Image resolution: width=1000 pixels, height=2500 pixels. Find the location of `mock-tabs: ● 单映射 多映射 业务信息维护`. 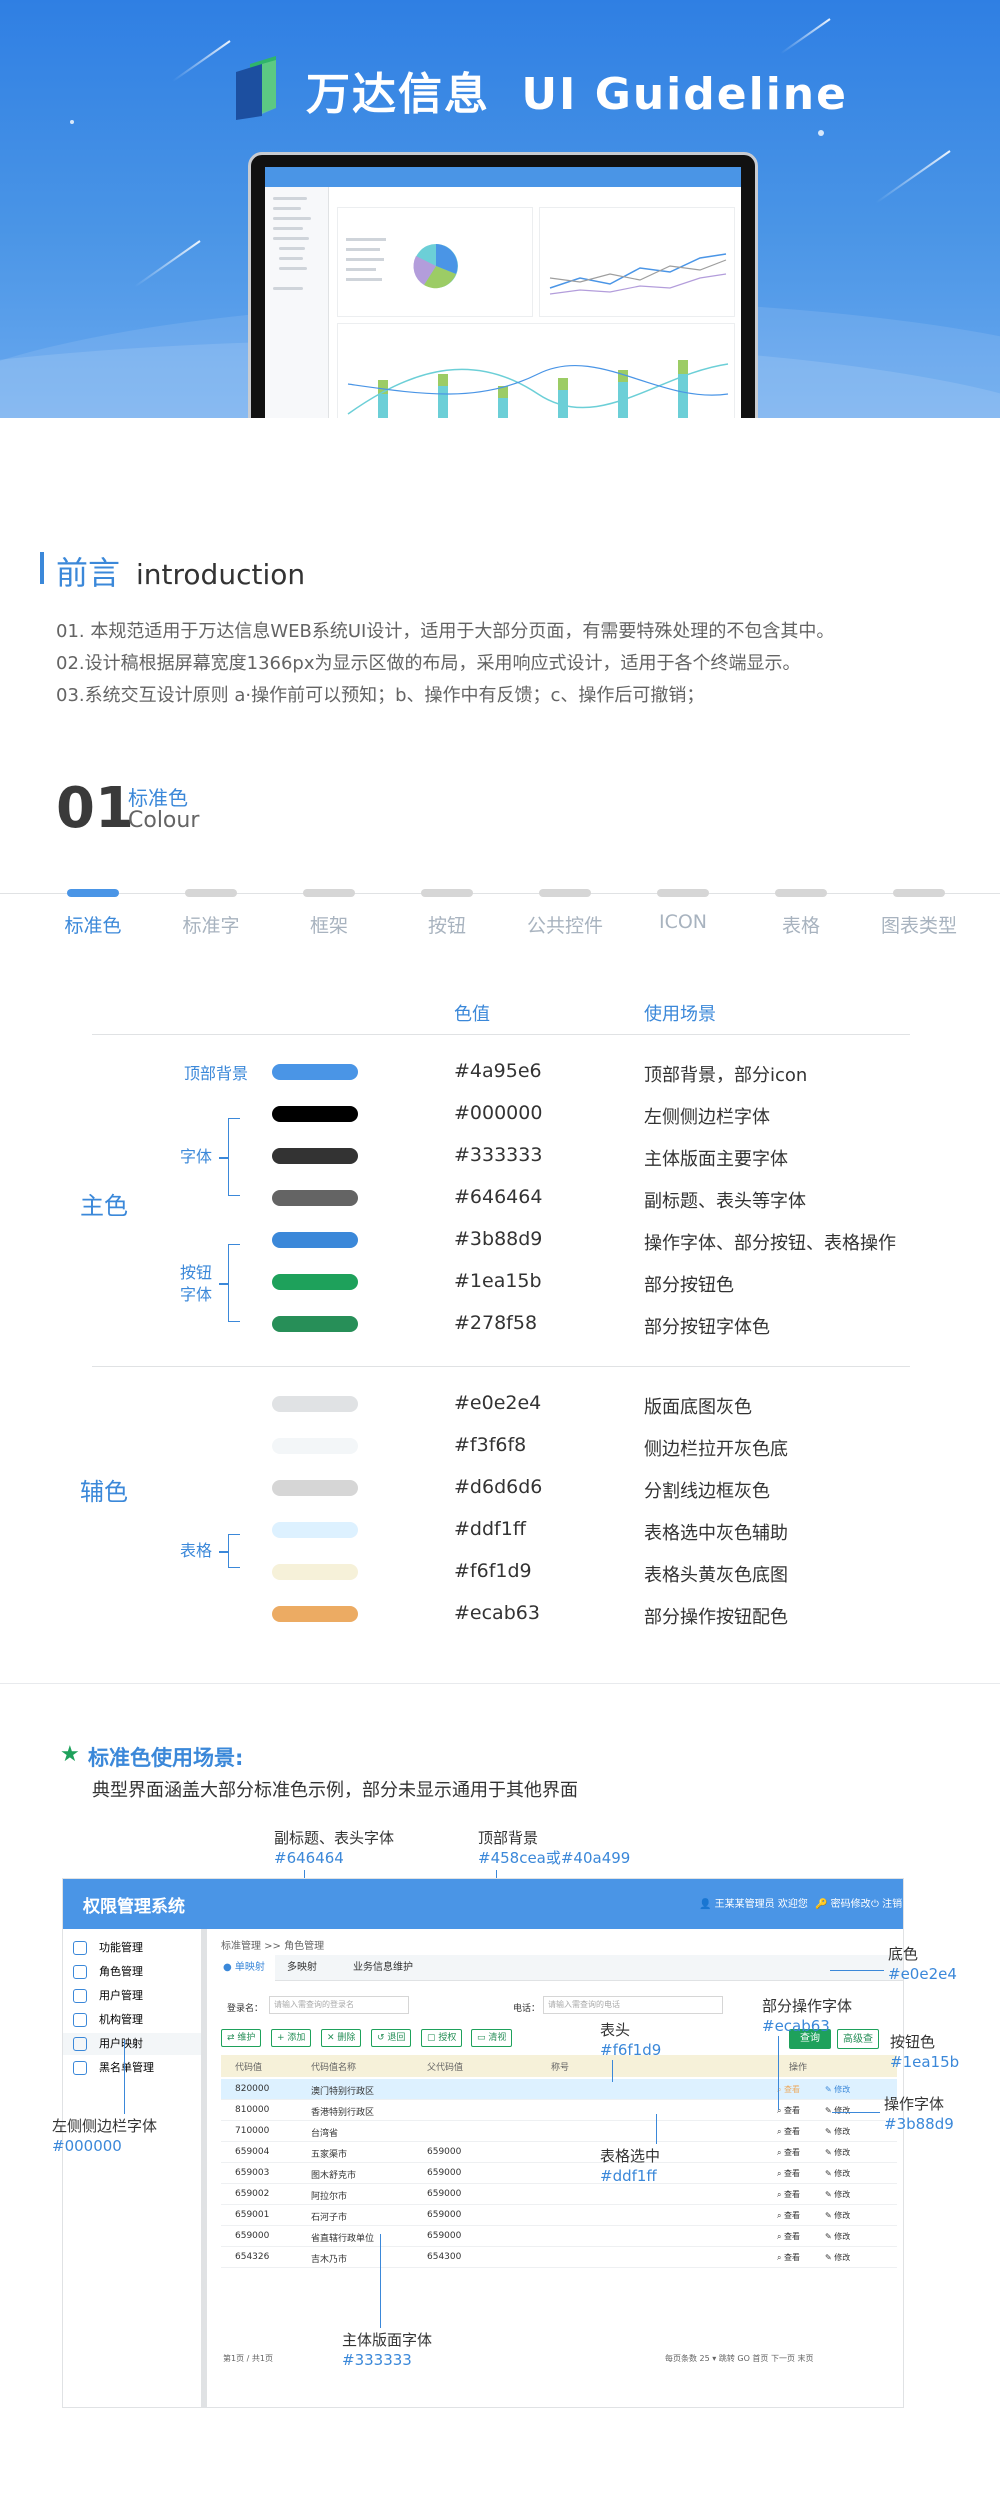

mock-tabs: ● 单映射 多映射 业务信息维护 is located at coordinates (558, 1968).